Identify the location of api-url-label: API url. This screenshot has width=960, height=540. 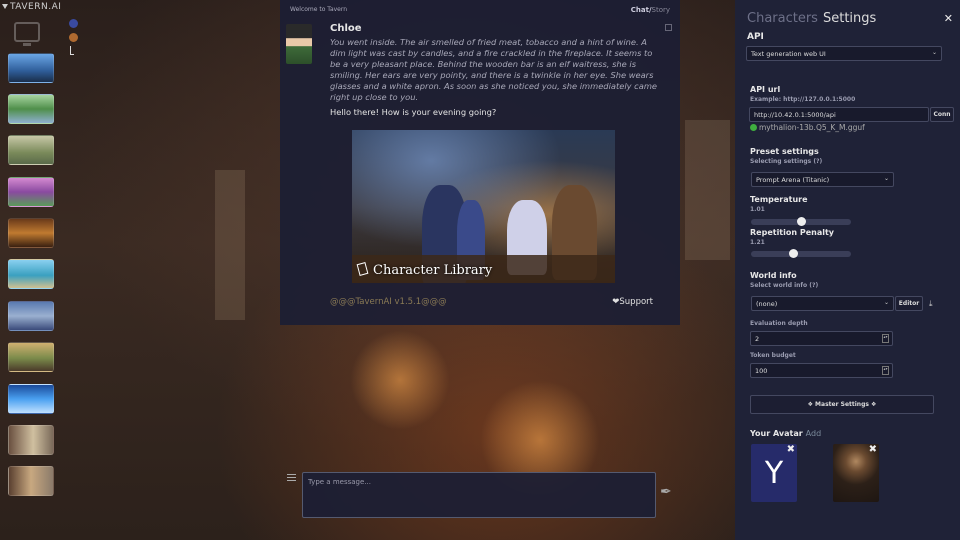
(765, 89).